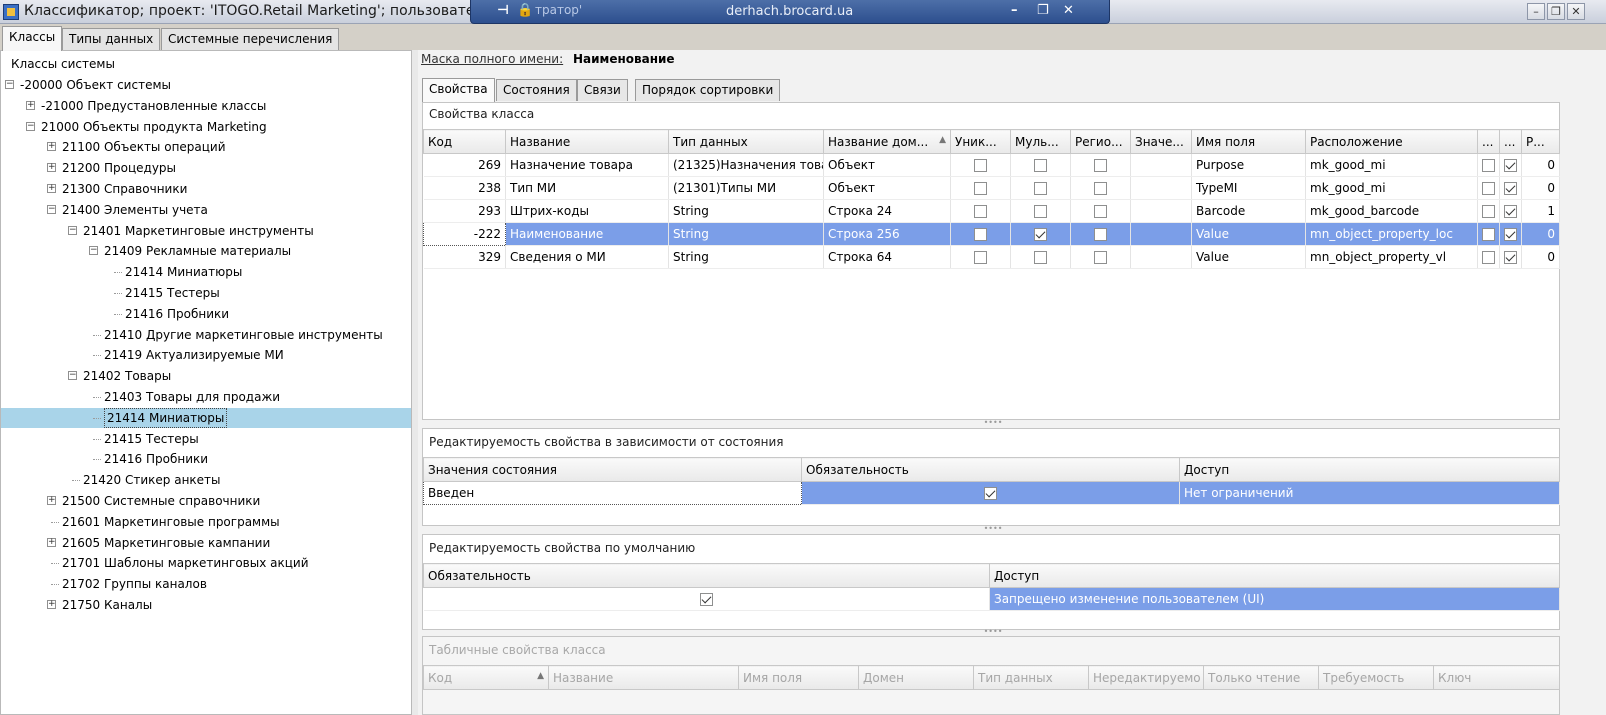 The width and height of the screenshot is (1606, 715). I want to click on tab-sort-order: Порядок сортировки, so click(708, 90).